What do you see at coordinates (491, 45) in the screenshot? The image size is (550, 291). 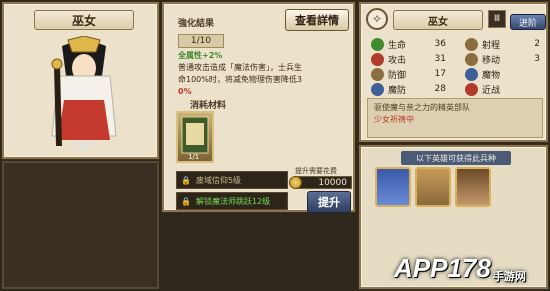 I see `stat-label: 射程` at bounding box center [491, 45].